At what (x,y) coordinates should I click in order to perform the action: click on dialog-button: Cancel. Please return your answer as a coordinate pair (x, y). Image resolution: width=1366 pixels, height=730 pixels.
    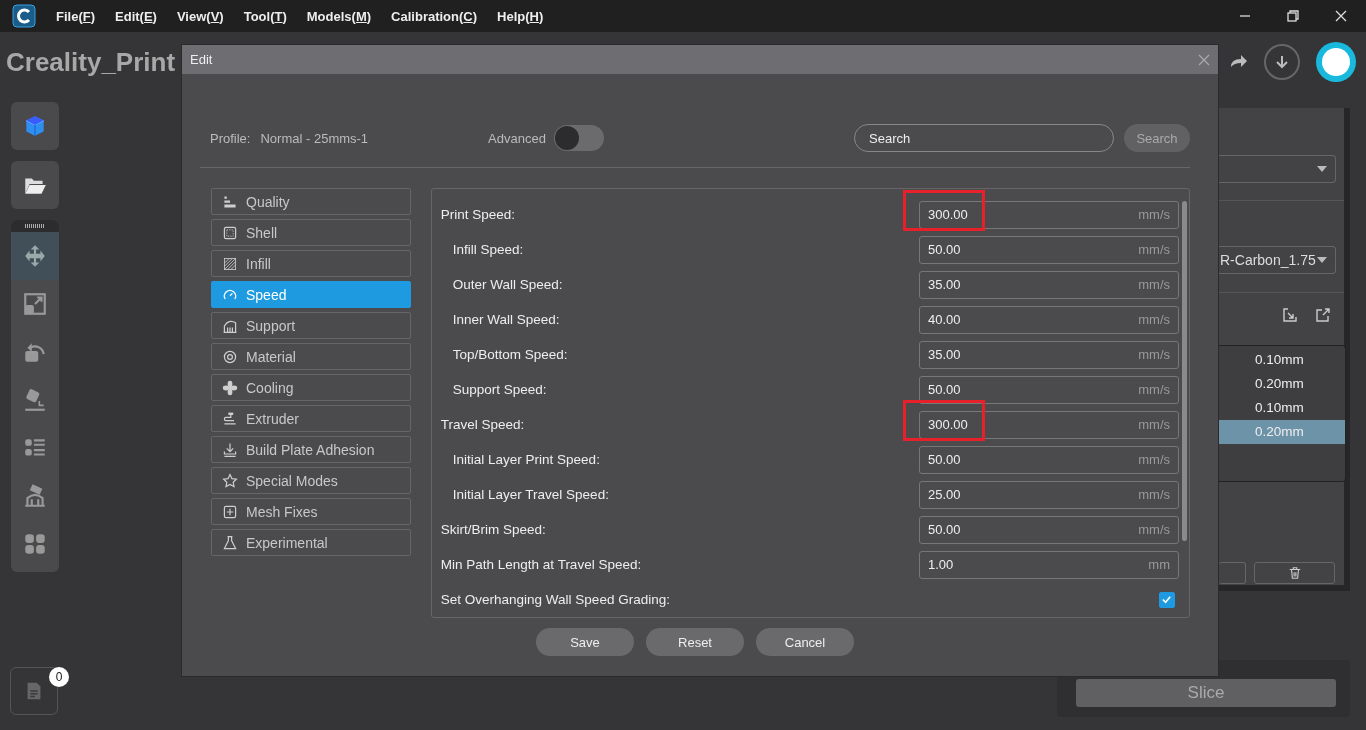
    Looking at the image, I should click on (805, 642).